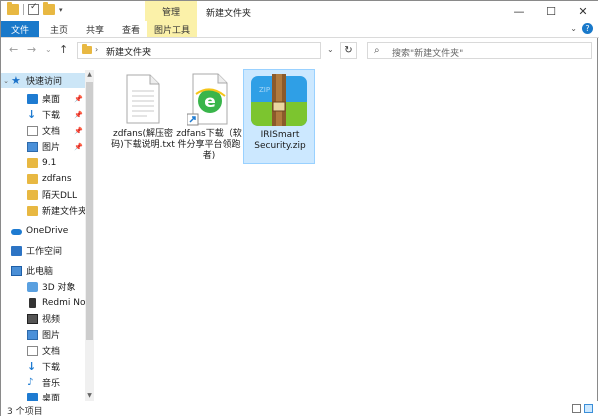  I want to click on scroll-up-icon: ▲, so click(89, 75).